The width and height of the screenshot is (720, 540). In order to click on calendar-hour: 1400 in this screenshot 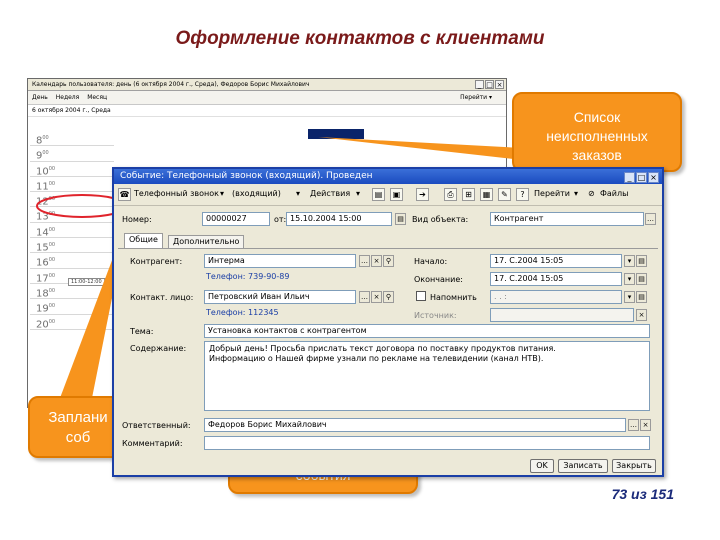, I will do `click(72, 230)`.